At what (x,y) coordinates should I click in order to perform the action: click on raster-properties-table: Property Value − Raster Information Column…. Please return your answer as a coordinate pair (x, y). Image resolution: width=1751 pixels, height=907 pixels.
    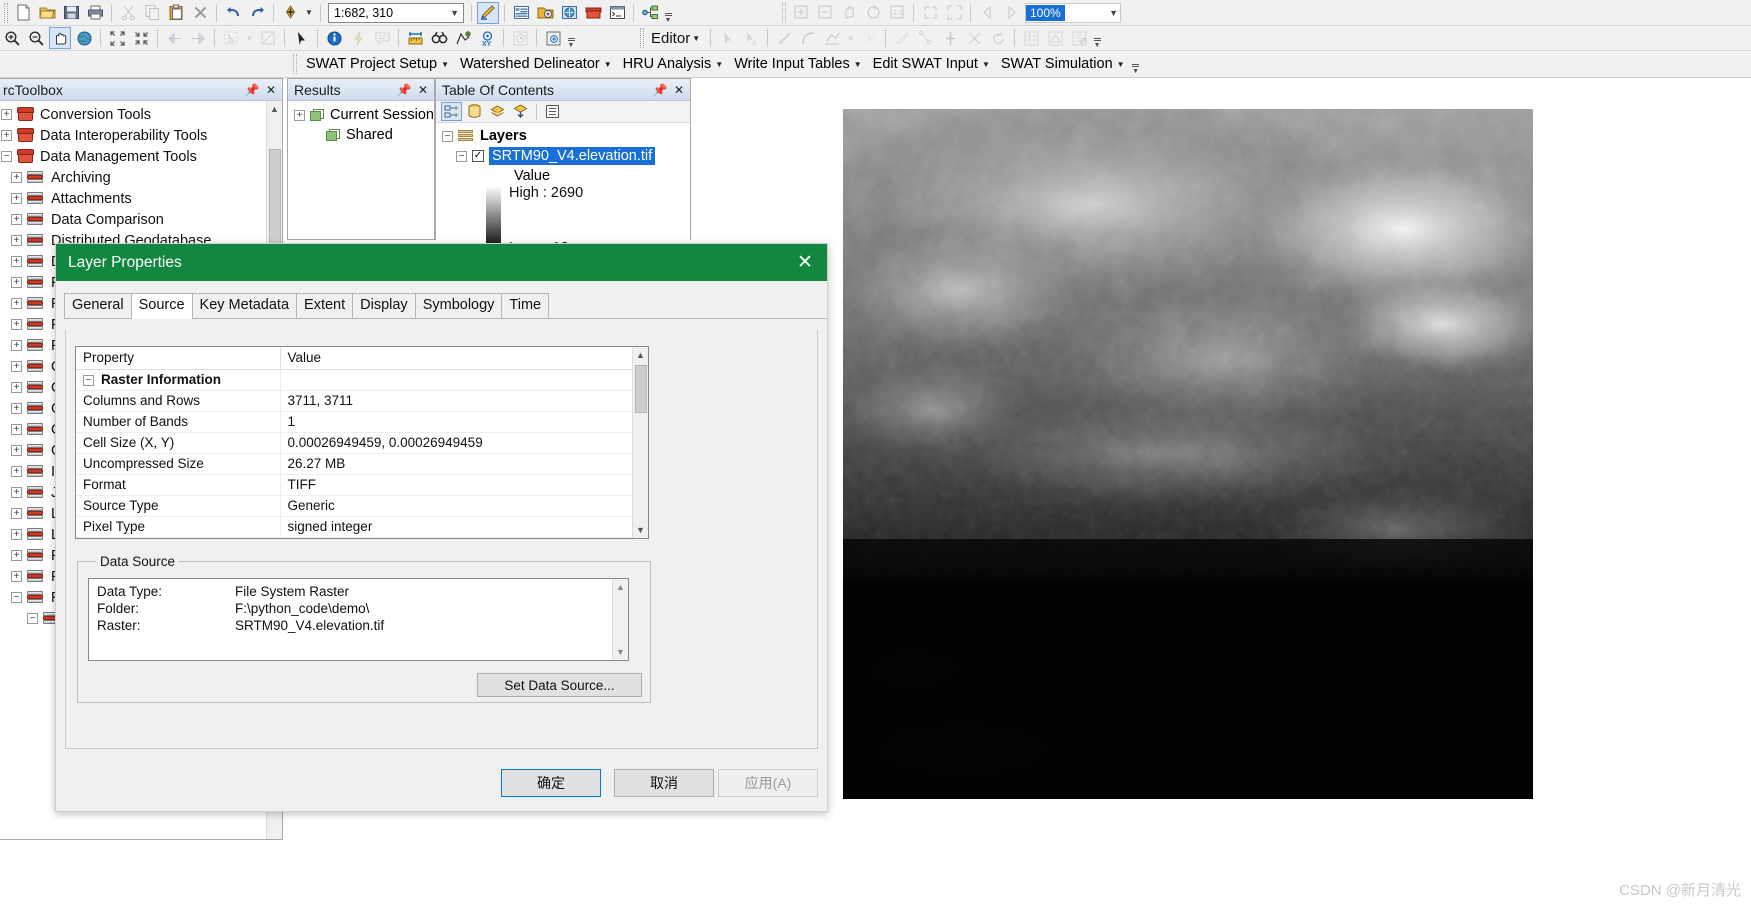
    Looking at the image, I should click on (362, 442).